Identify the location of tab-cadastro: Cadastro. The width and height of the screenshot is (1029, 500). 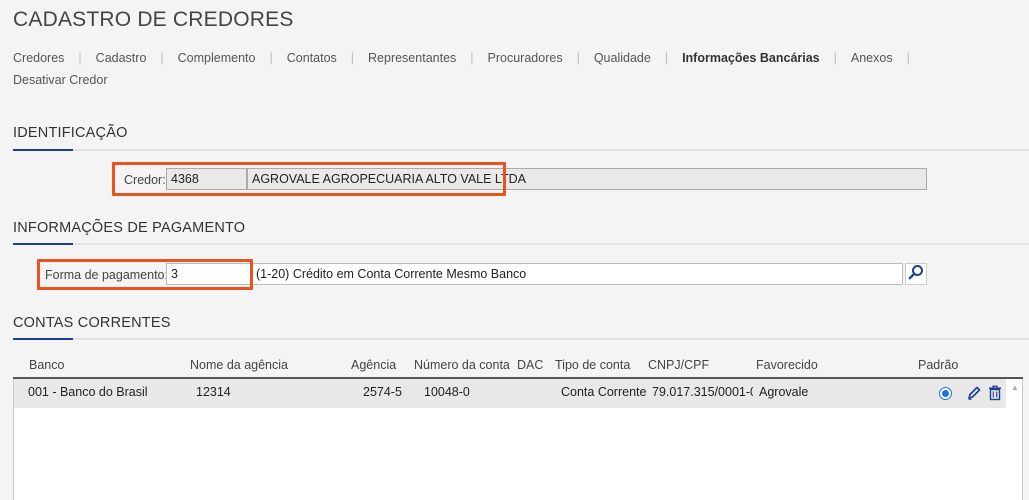
(121, 58).